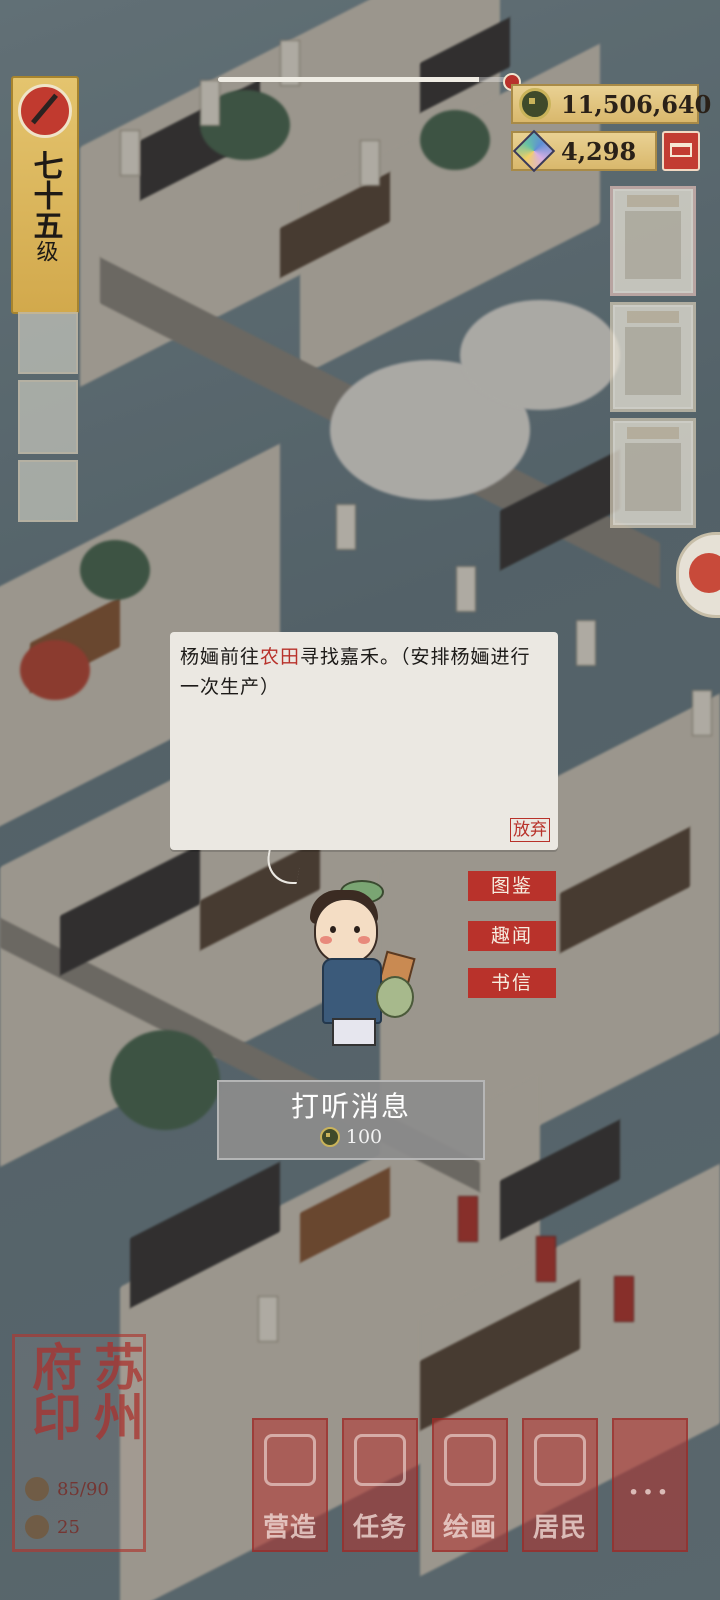  I want to click on nav-paint-button: 绘画, so click(470, 1485).